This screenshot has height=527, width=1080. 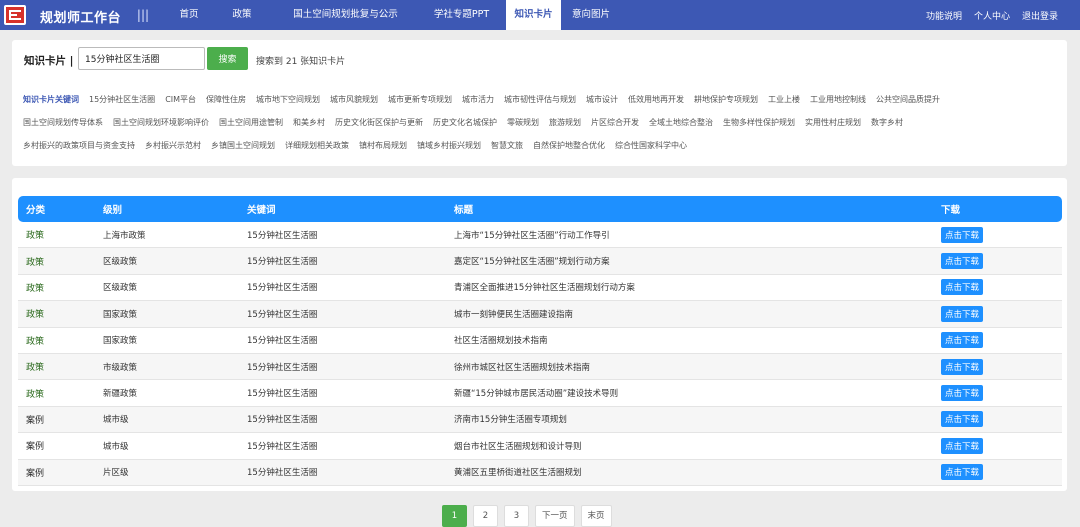 What do you see at coordinates (309, 122) in the screenshot?
I see `keyword-tag: 和美乡村` at bounding box center [309, 122].